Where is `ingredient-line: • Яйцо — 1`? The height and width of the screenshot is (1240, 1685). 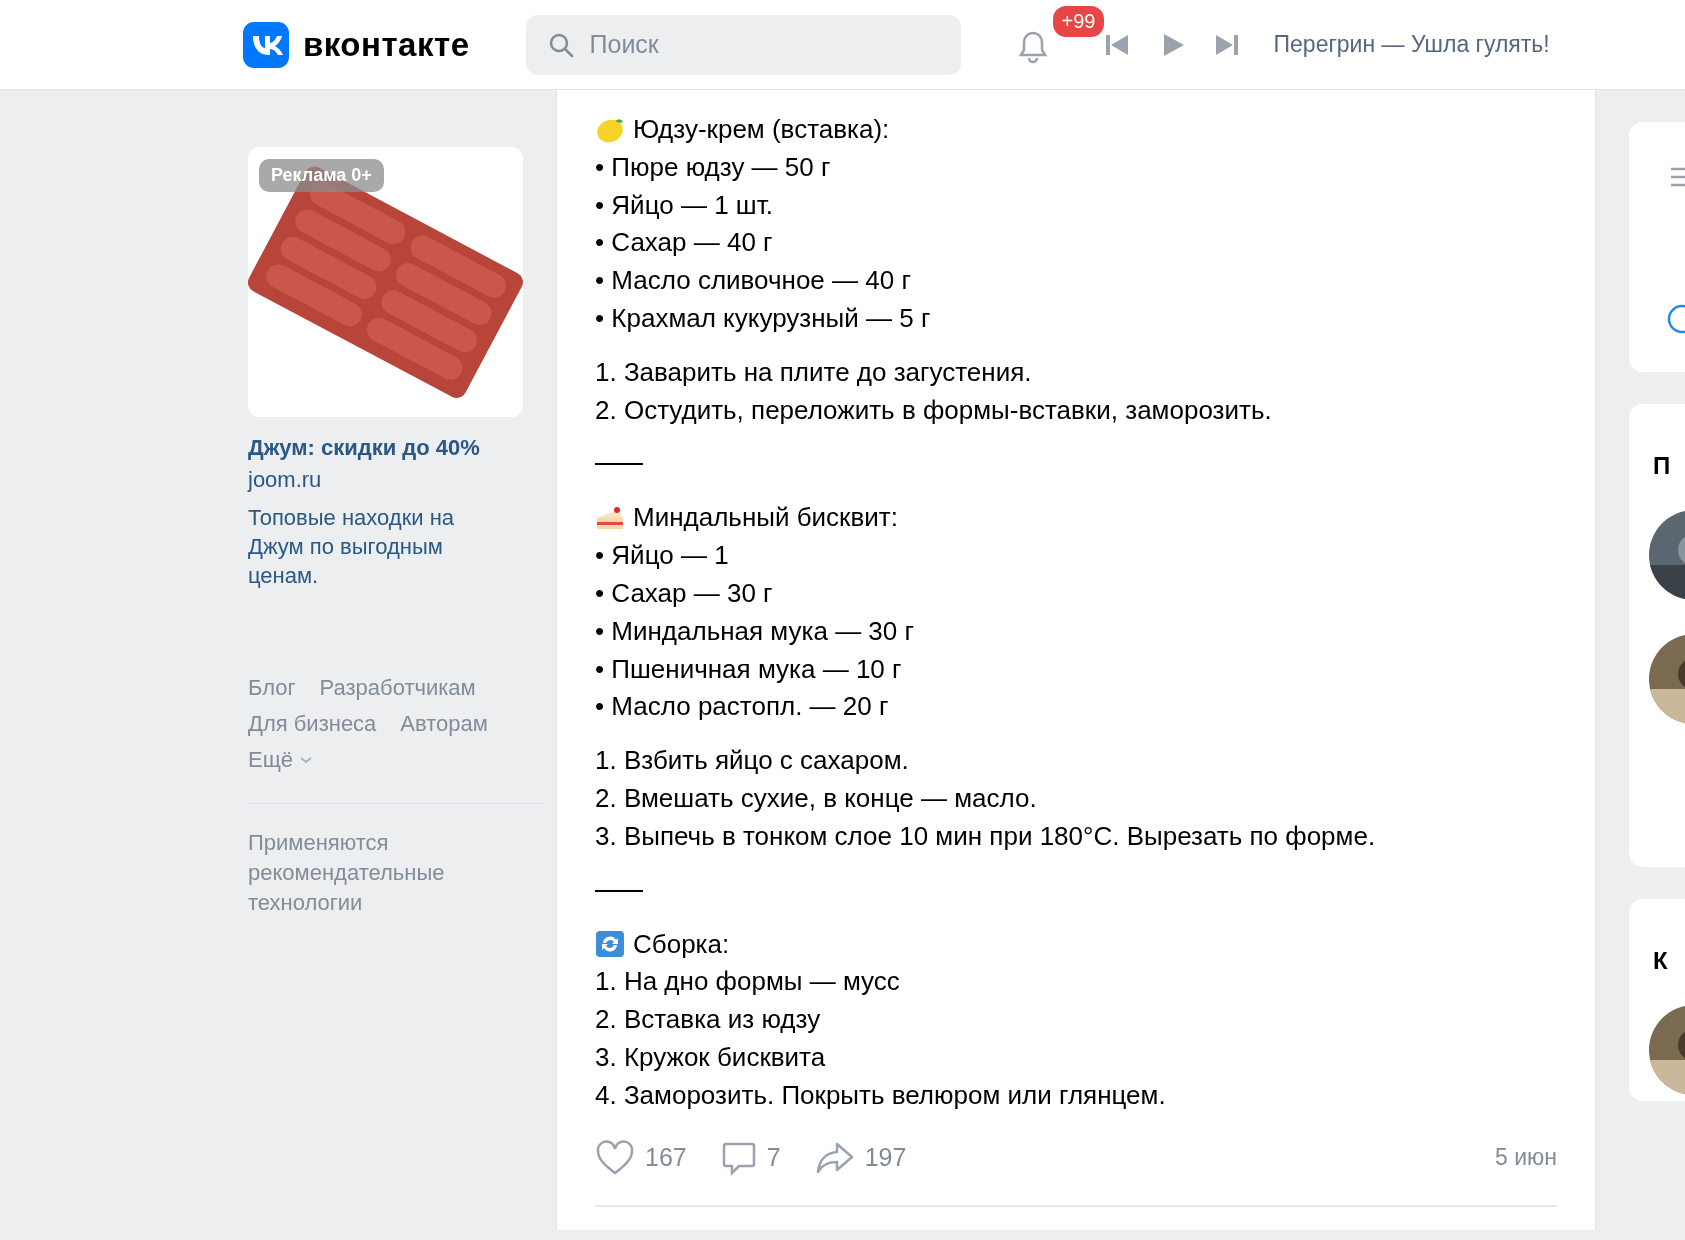 ingredient-line: • Яйцо — 1 is located at coordinates (662, 556).